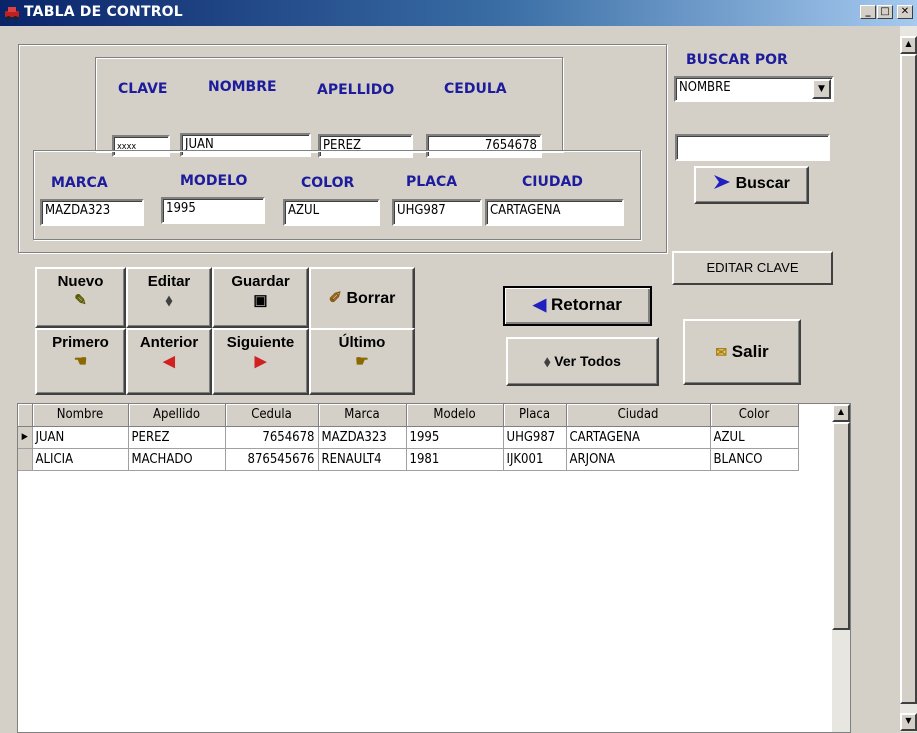 The height and width of the screenshot is (733, 917). What do you see at coordinates (737, 60) in the screenshot?
I see `buscar-por-label: BUSCAR POR` at bounding box center [737, 60].